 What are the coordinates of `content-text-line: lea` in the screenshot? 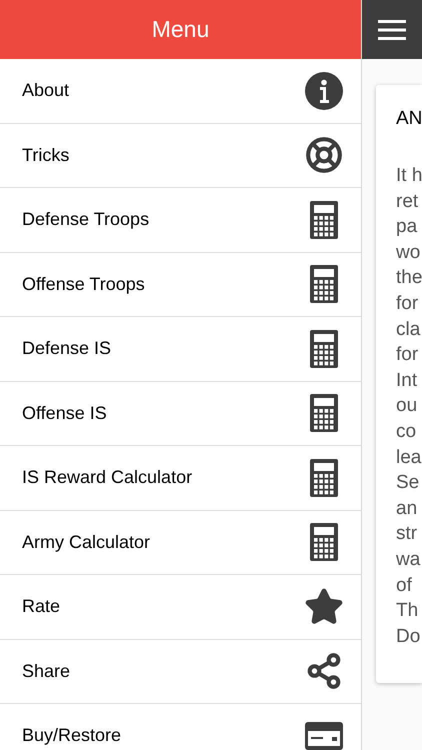 It's located at (409, 458).